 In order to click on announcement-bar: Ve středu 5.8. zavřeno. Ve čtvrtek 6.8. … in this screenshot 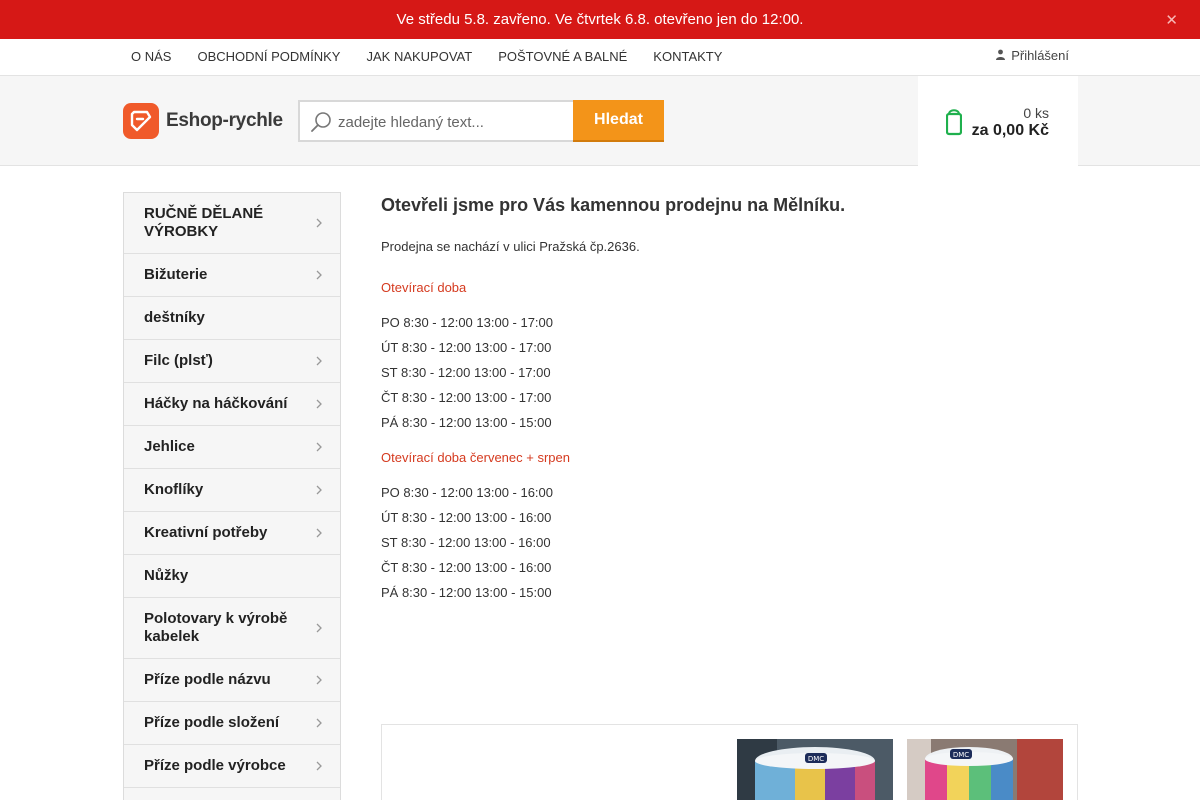, I will do `click(600, 19)`.